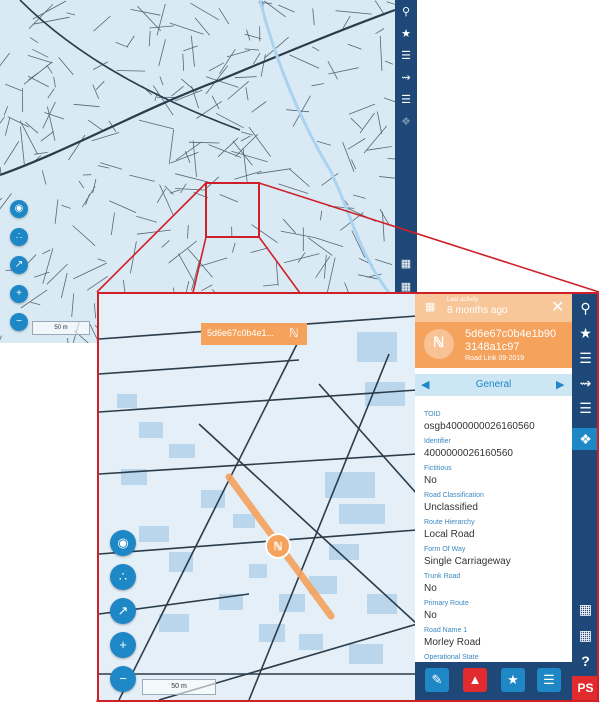 This screenshot has height=703, width=600. What do you see at coordinates (584, 408) in the screenshot?
I see `layers-stack-icon: ☰` at bounding box center [584, 408].